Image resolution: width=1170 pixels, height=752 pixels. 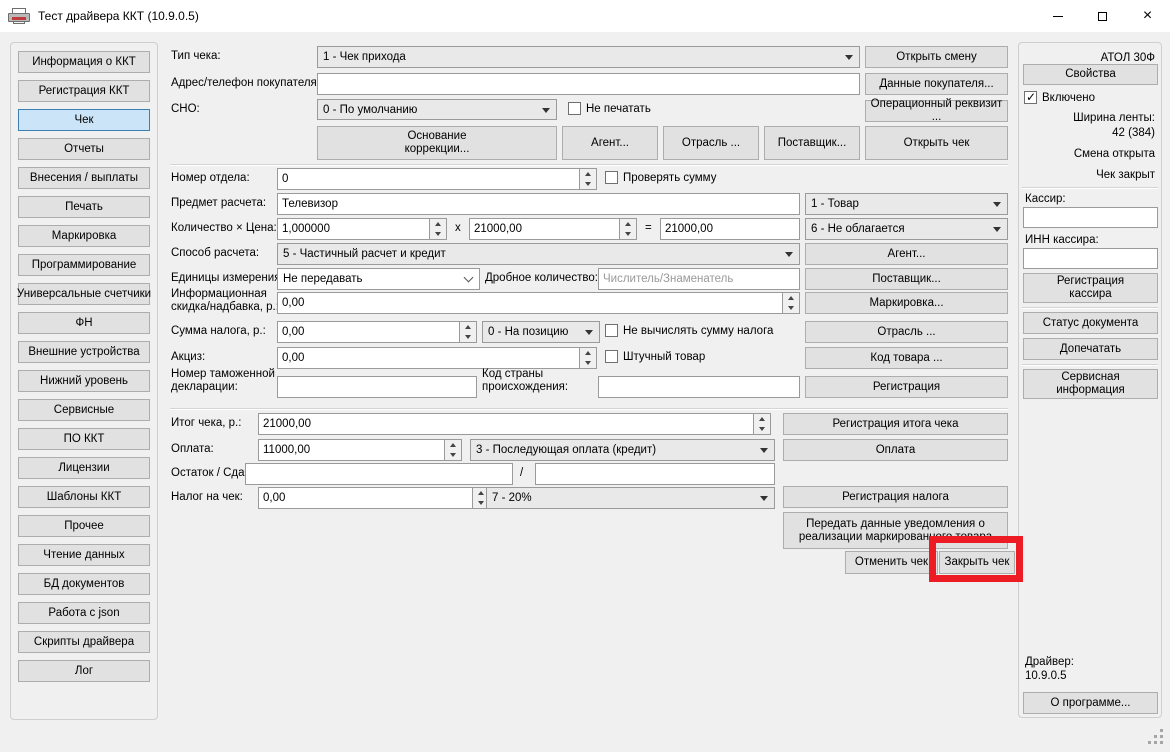 I want to click on sidebar-item-programming: Программирование, so click(x=84, y=265).